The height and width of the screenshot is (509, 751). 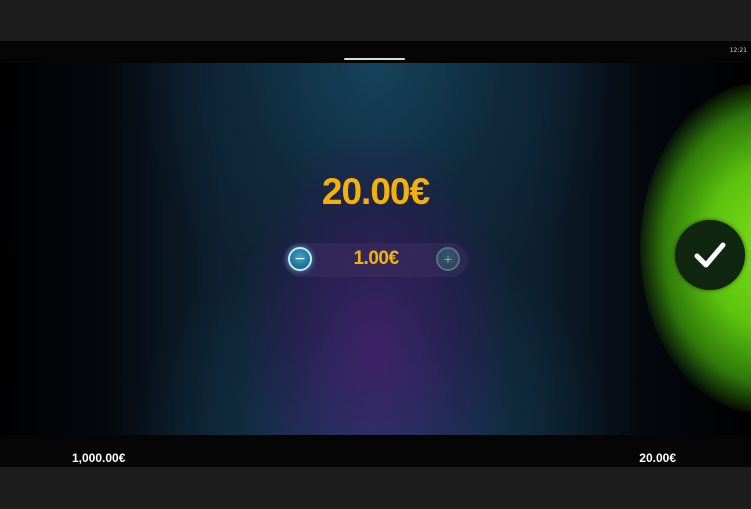 I want to click on home-indicator, so click(x=374, y=59).